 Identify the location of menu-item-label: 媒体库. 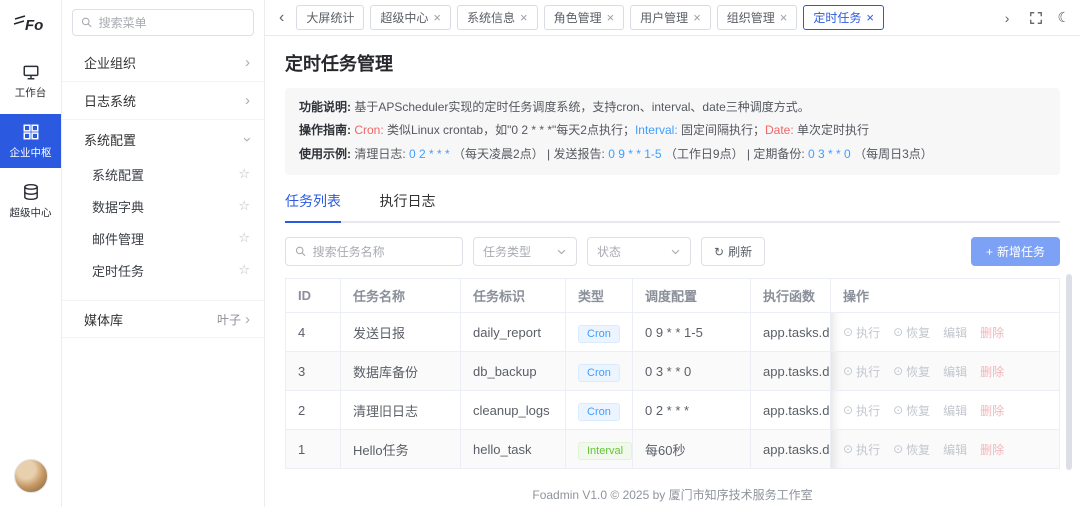
(104, 320).